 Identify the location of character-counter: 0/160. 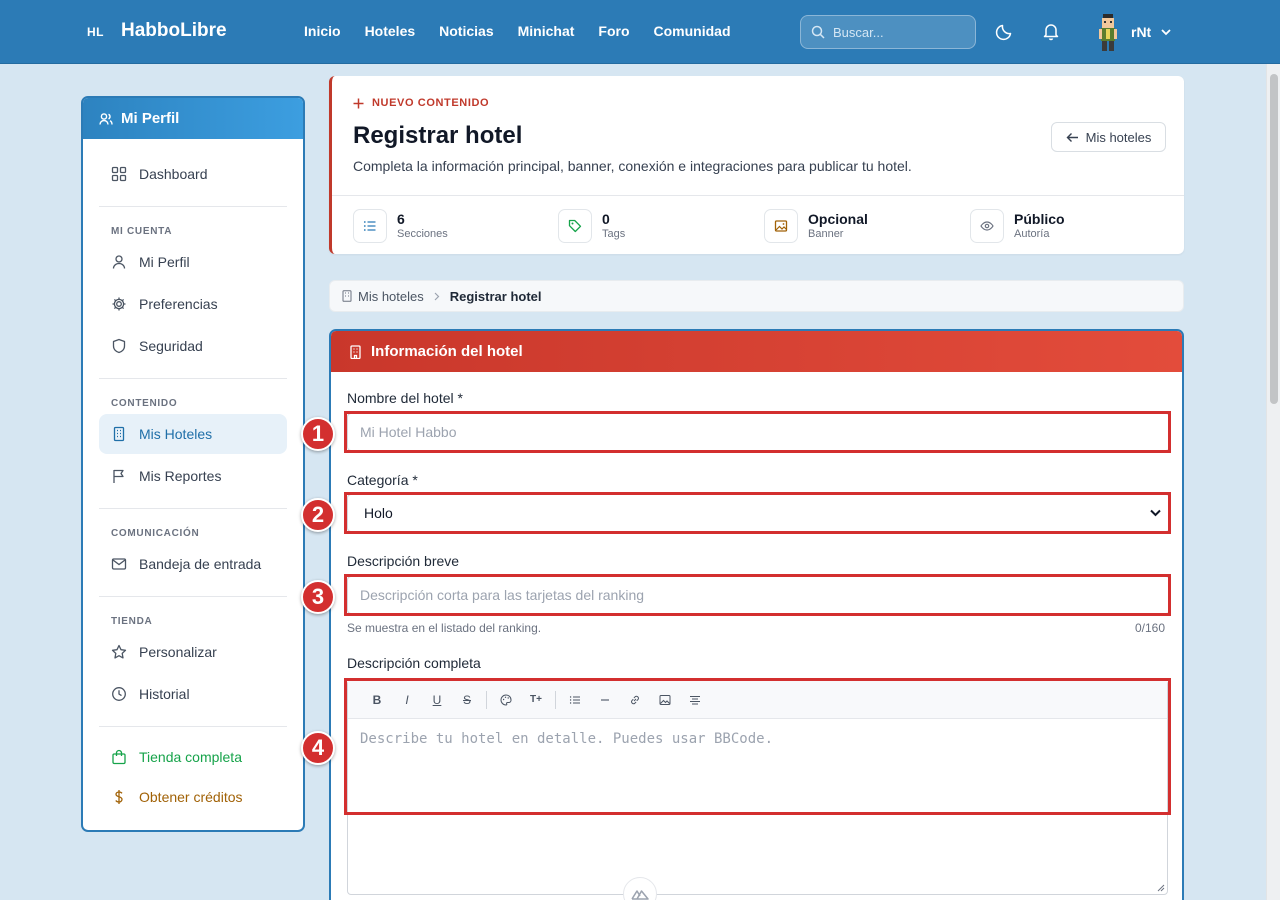
(1150, 628).